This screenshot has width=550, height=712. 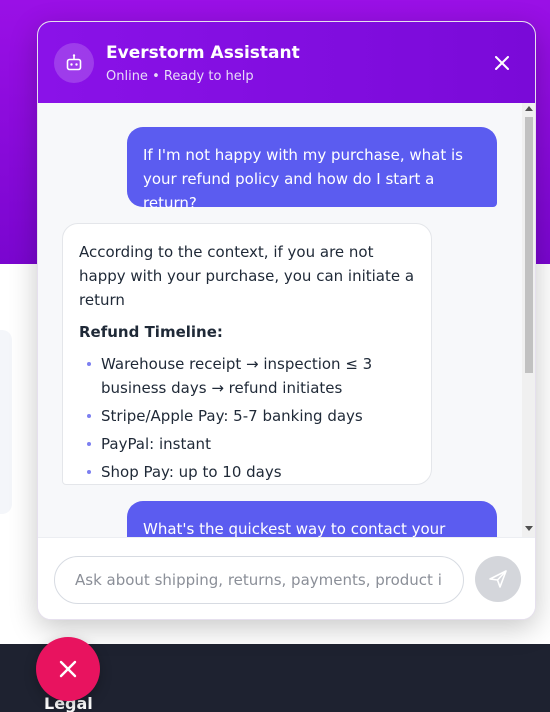 I want to click on send-icon, so click(x=498, y=579).